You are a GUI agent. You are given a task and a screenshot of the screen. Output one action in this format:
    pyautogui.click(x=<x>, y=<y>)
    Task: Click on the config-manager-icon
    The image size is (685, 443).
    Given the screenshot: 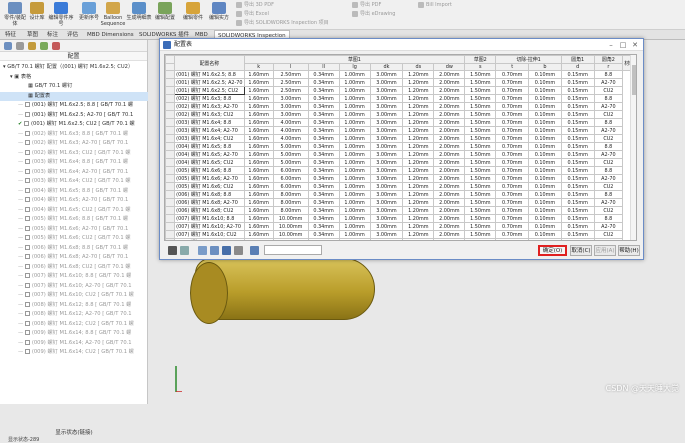 What is the action you would take?
    pyautogui.click(x=32, y=46)
    